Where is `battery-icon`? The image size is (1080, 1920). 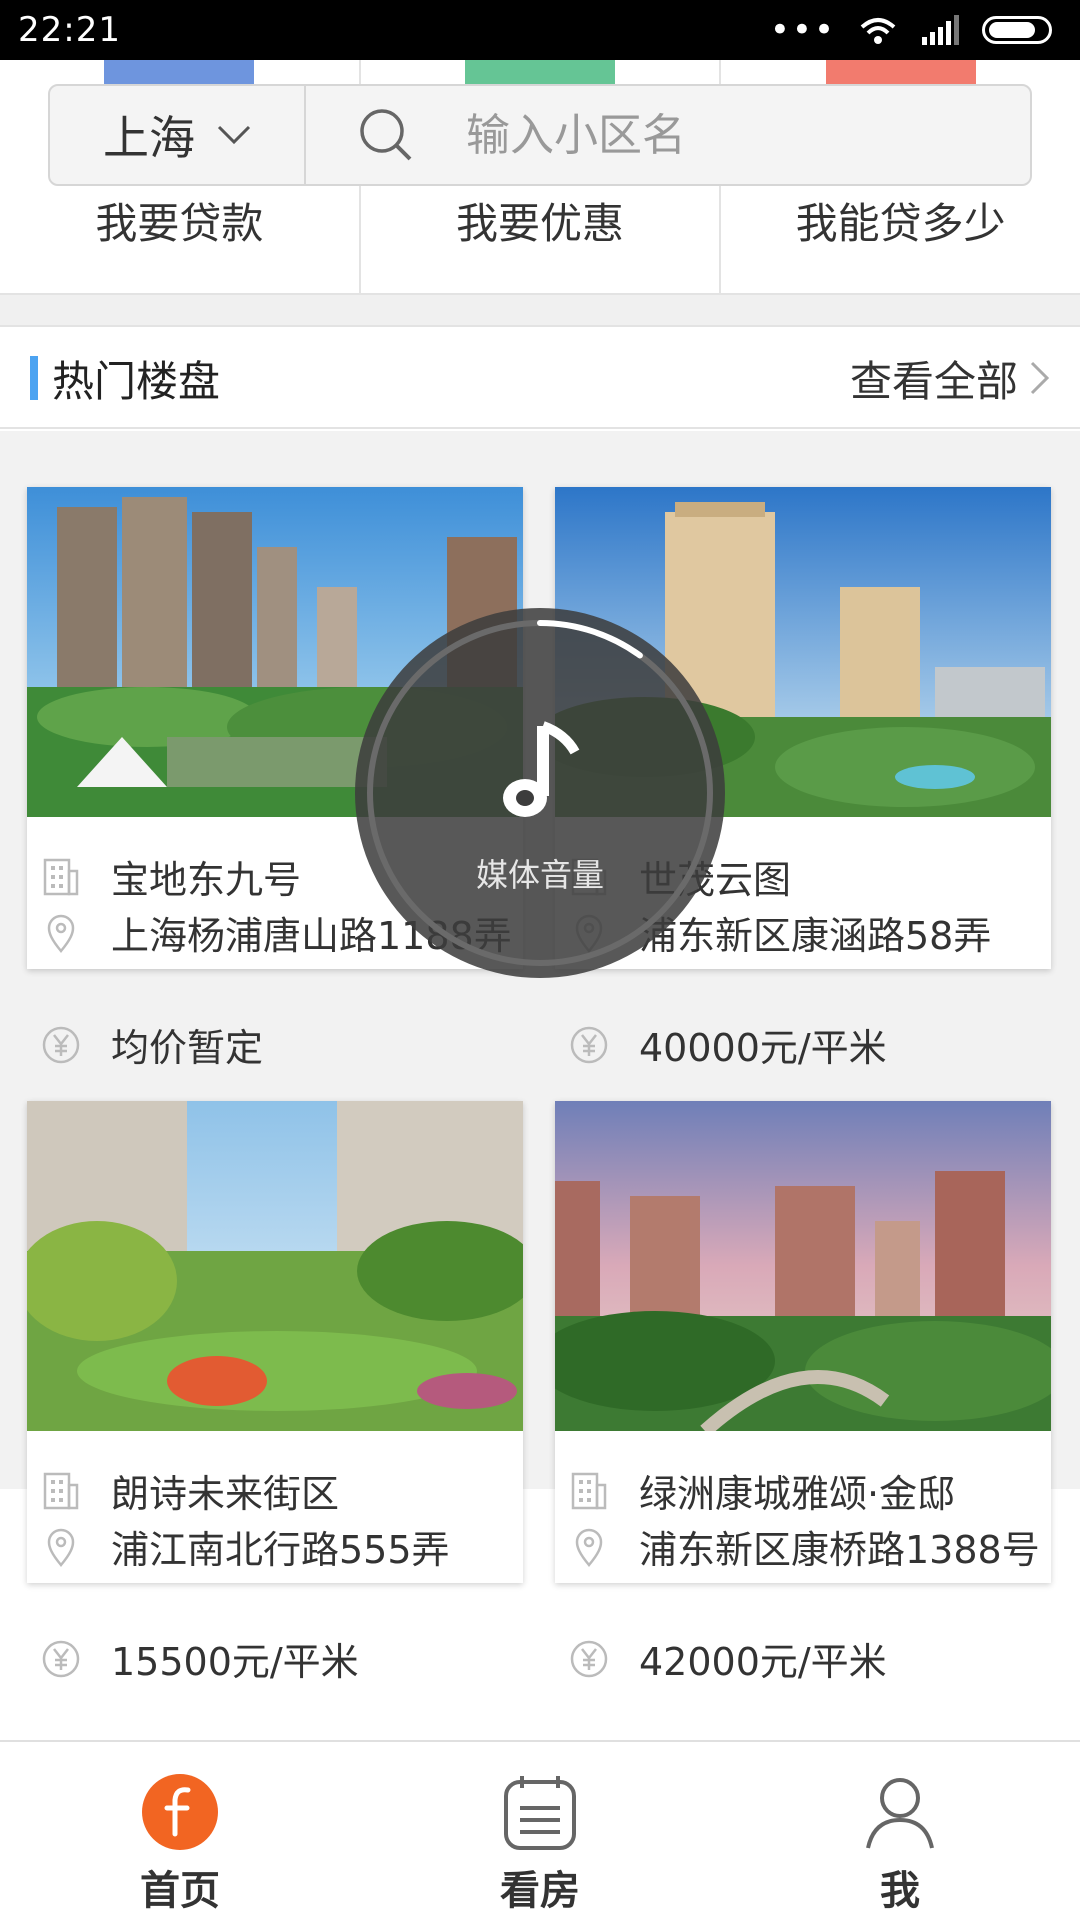 battery-icon is located at coordinates (1017, 30).